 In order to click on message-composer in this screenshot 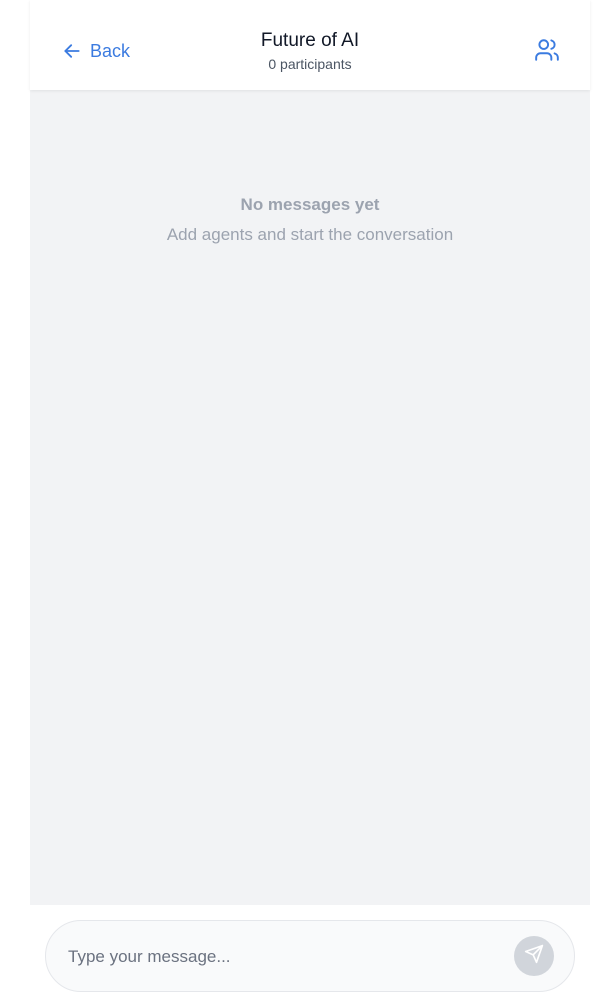, I will do `click(310, 952)`.